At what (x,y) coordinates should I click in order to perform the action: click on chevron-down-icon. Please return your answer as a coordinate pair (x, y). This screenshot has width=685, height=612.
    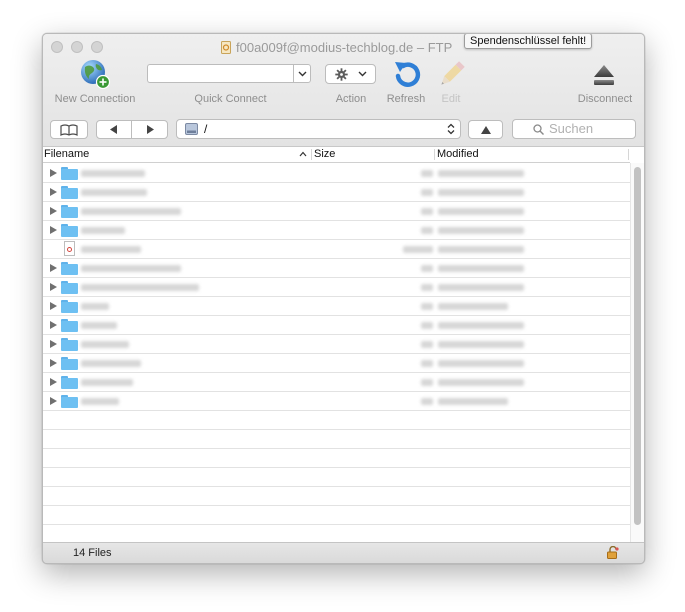
    Looking at the image, I should click on (302, 73).